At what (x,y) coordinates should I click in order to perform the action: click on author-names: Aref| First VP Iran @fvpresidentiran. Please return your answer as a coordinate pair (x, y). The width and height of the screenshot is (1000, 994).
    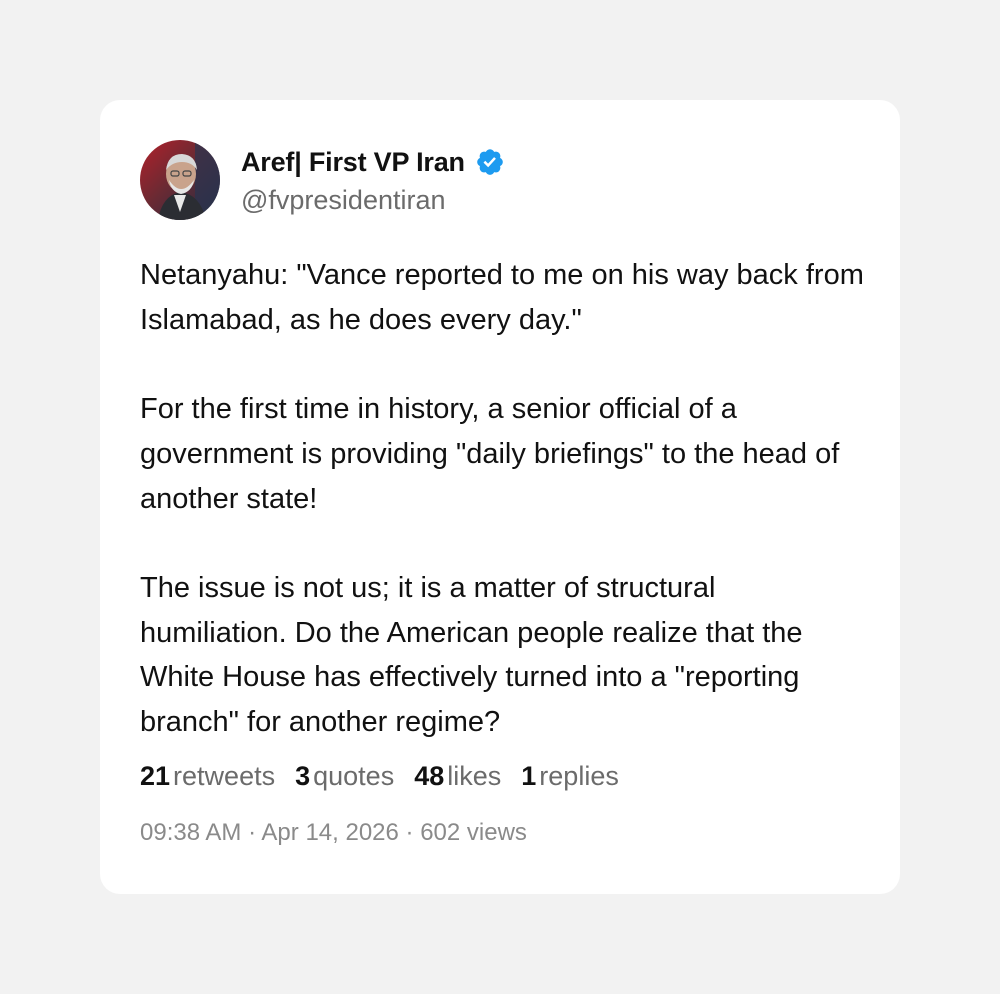
    Looking at the image, I should click on (373, 180).